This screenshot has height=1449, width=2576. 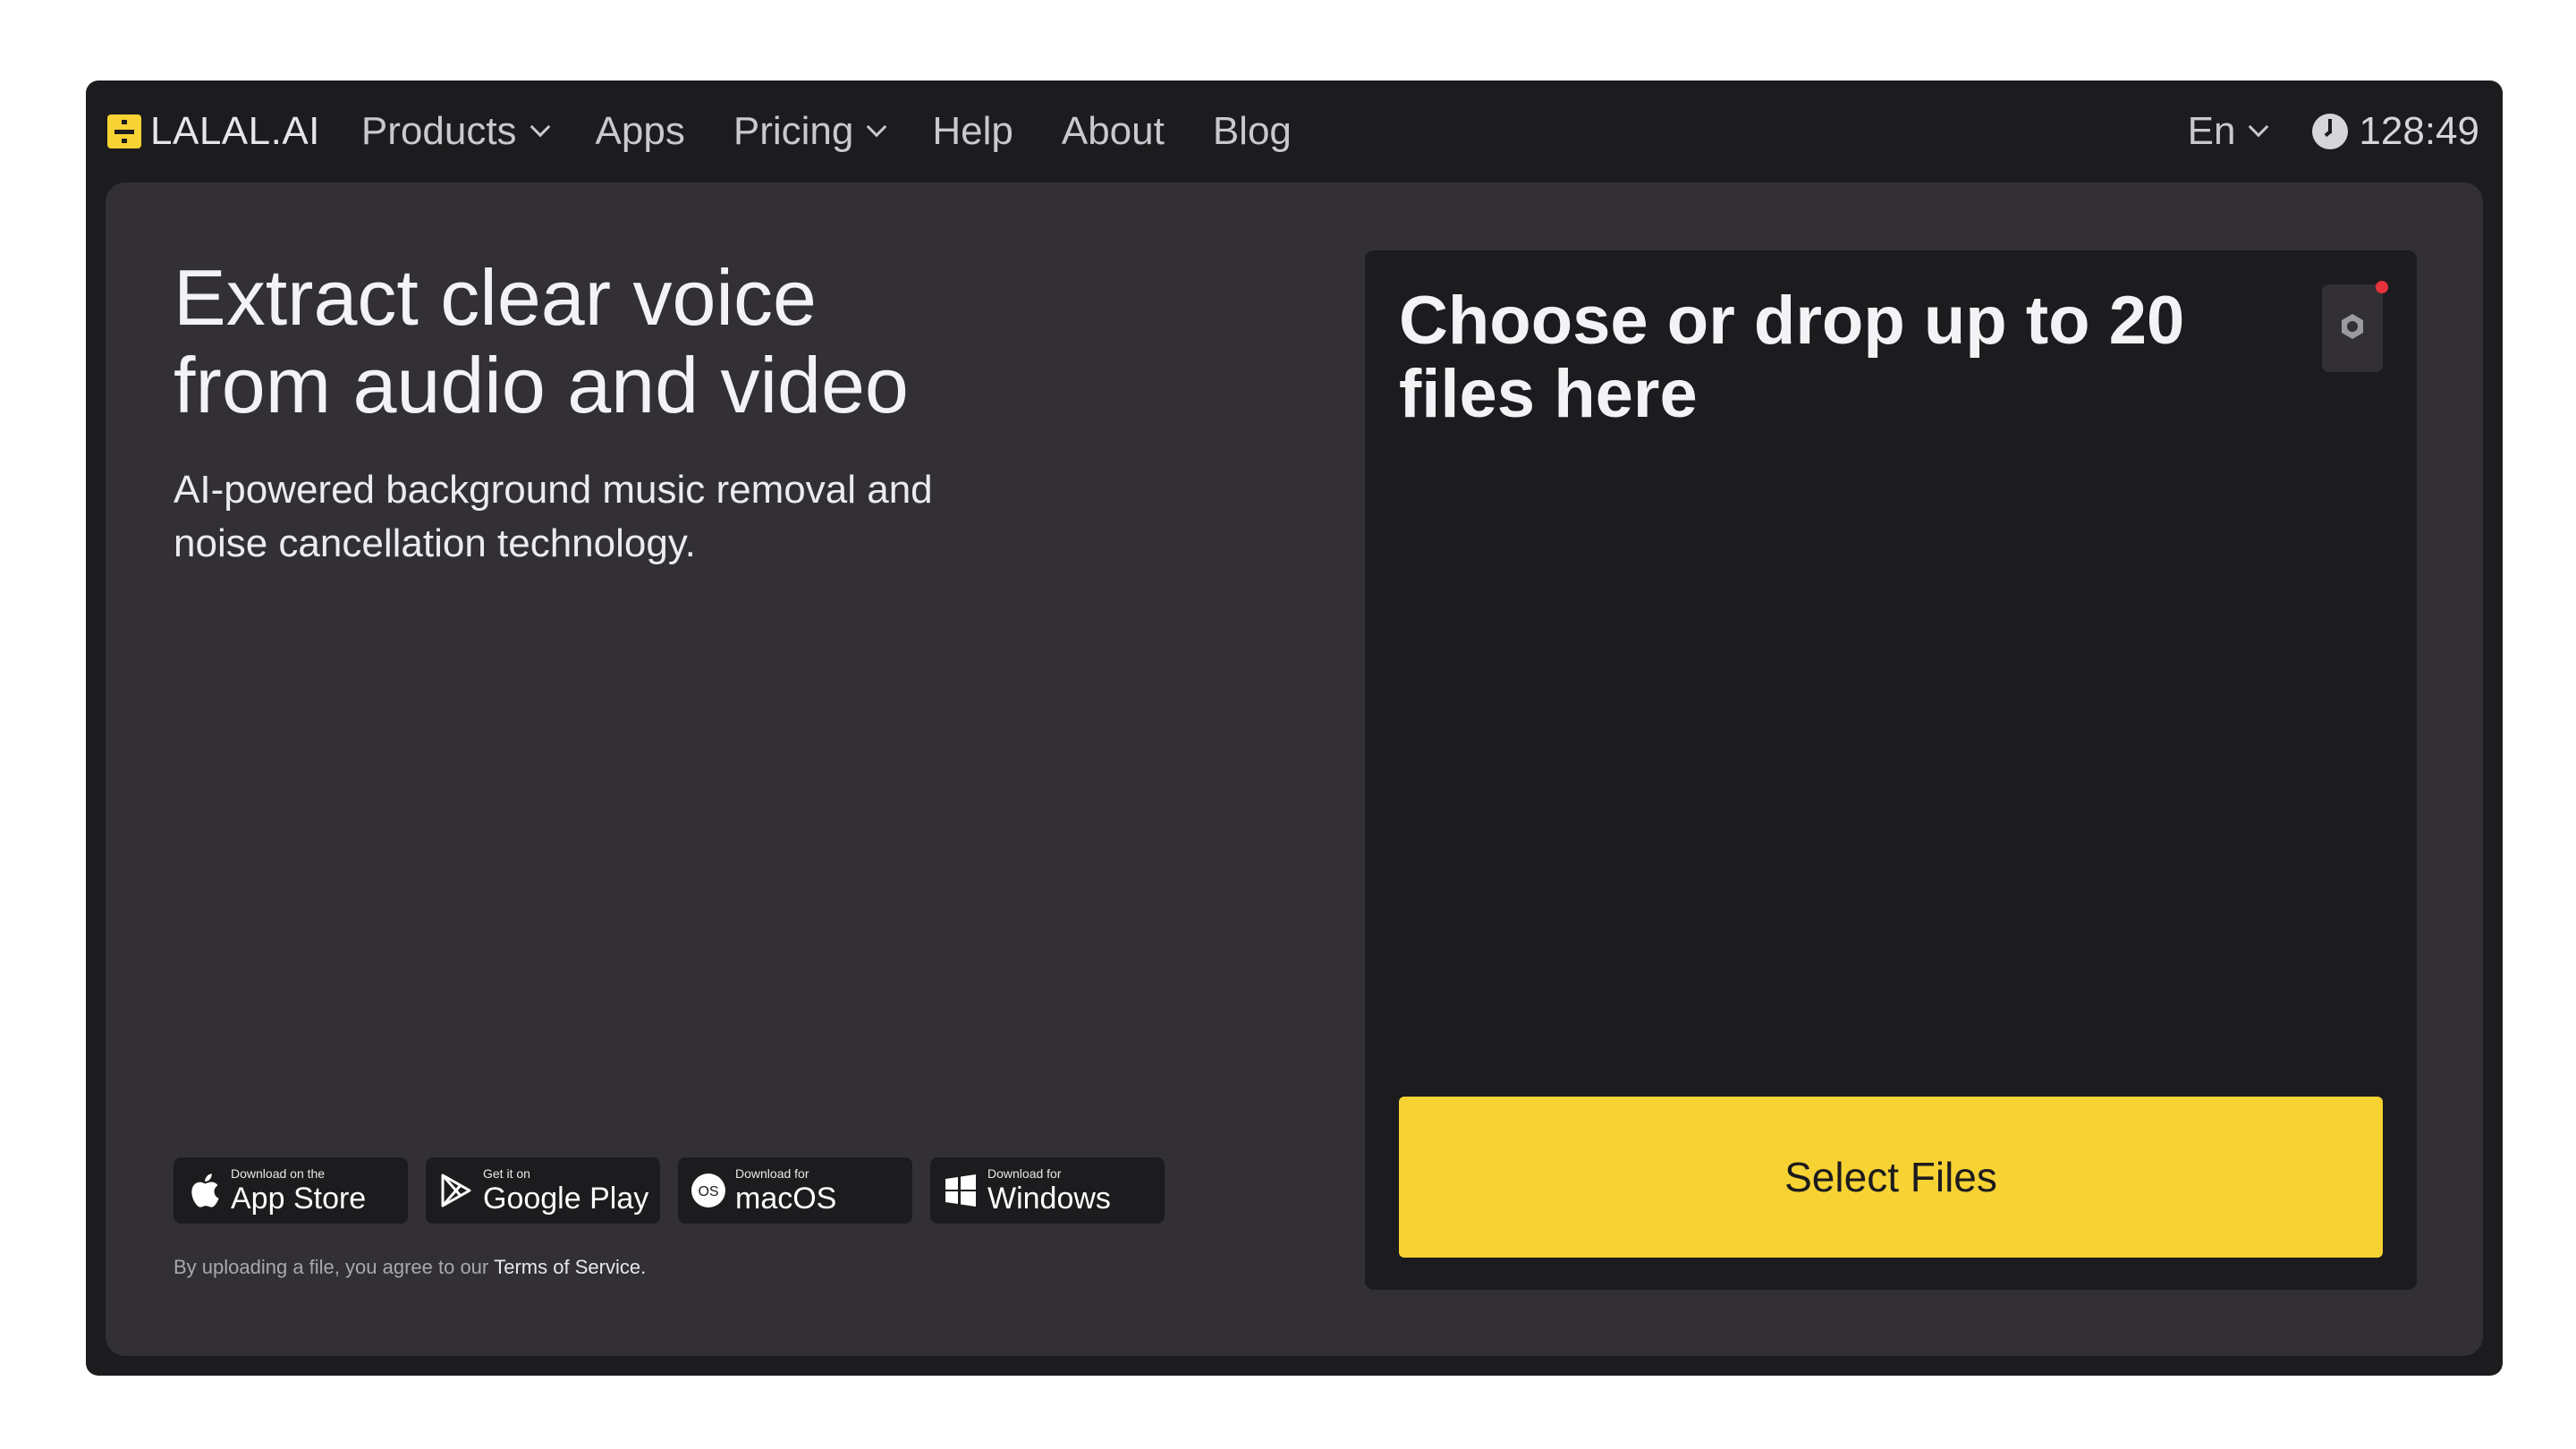 What do you see at coordinates (961, 1190) in the screenshot?
I see `windows-icon` at bounding box center [961, 1190].